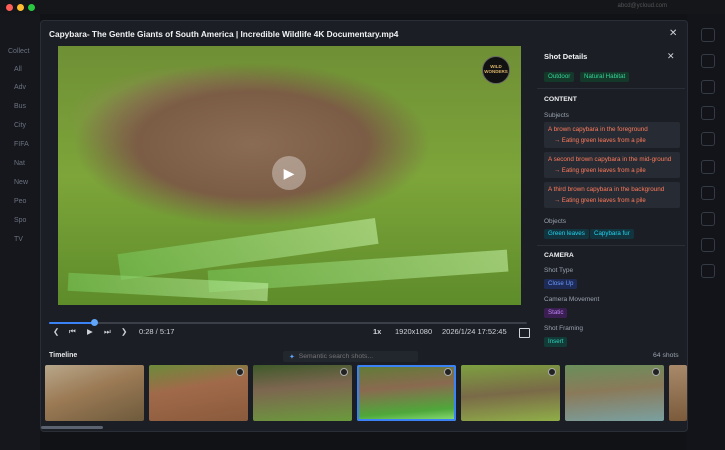  What do you see at coordinates (572, 299) in the screenshot?
I see `camera-movement-label: Camera Movement` at bounding box center [572, 299].